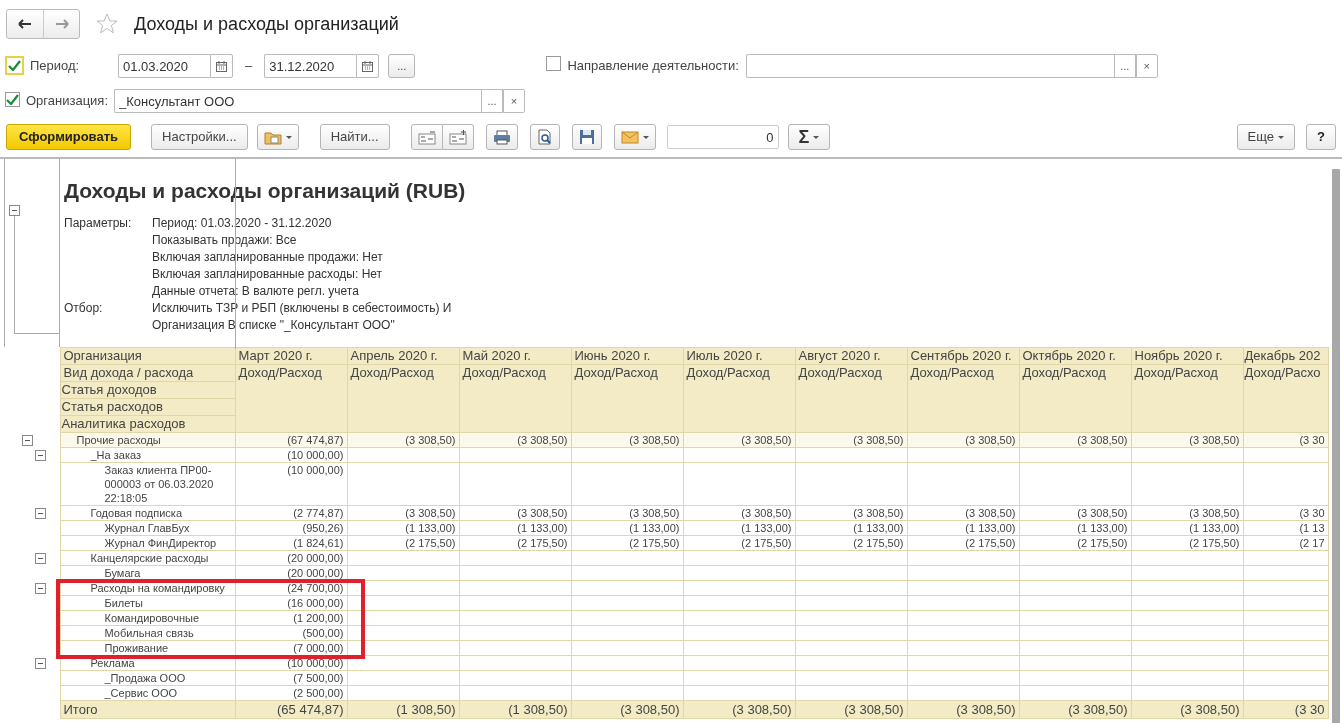 The width and height of the screenshot is (1342, 723). I want to click on parameter-value: Данные отчета: В валюте регл. учета, so click(256, 291).